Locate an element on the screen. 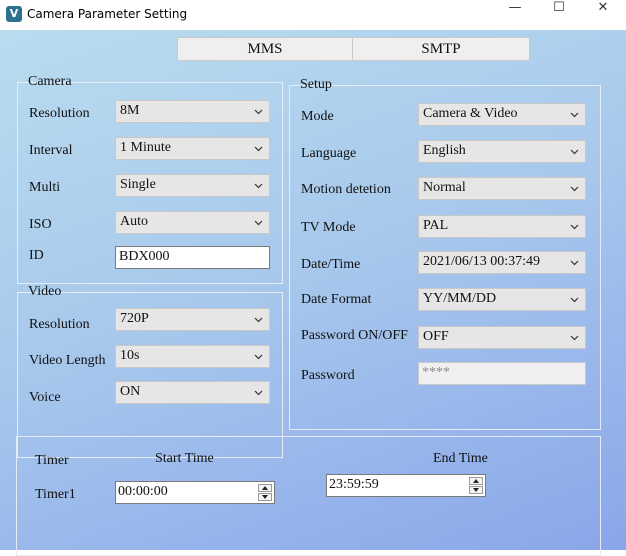  multi-value: Single is located at coordinates (138, 184).